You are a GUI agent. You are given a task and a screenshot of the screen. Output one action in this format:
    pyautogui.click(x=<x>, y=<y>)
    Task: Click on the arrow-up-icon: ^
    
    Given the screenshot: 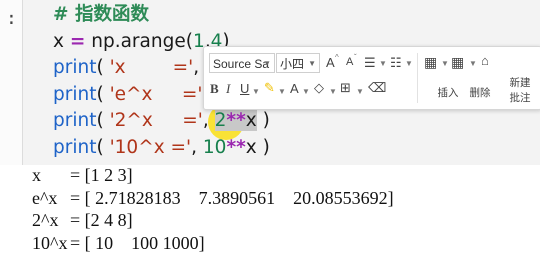 What is the action you would take?
    pyautogui.click(x=337, y=57)
    